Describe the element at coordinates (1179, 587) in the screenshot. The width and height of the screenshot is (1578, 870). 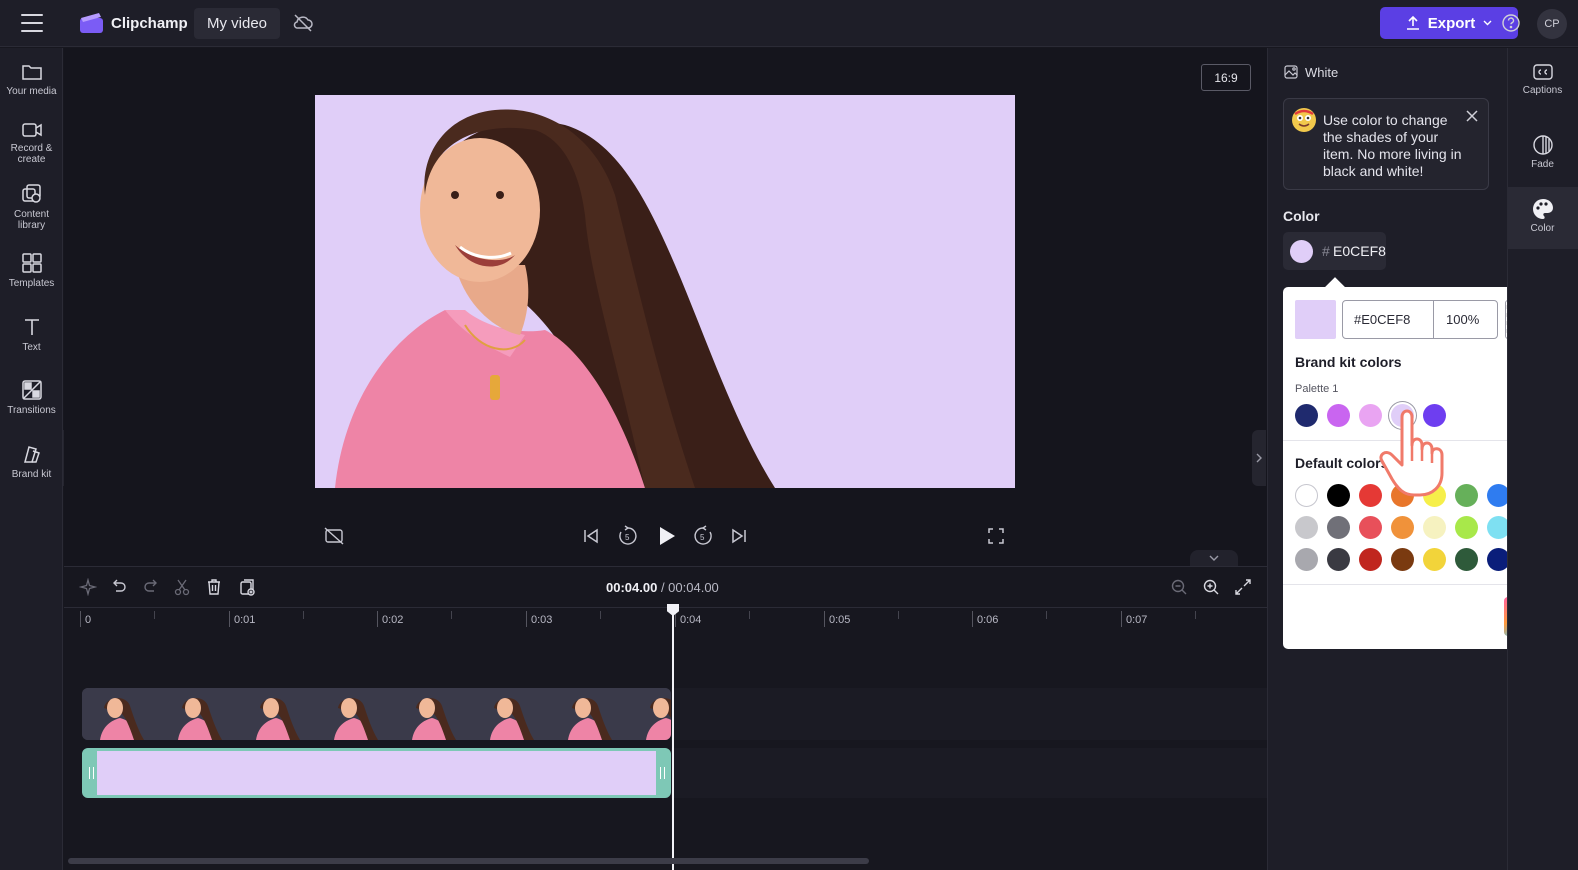
I see `zoom-out-icon` at that location.